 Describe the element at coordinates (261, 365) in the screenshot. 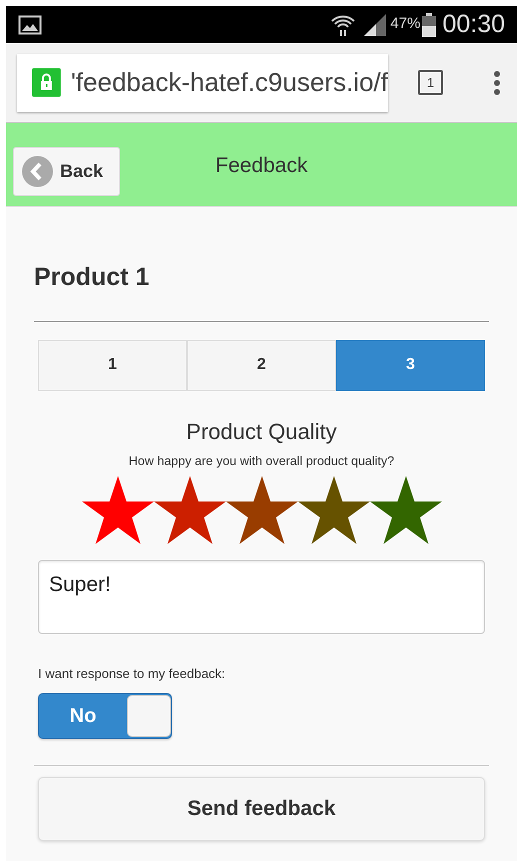

I see `segment-tab: 2` at that location.